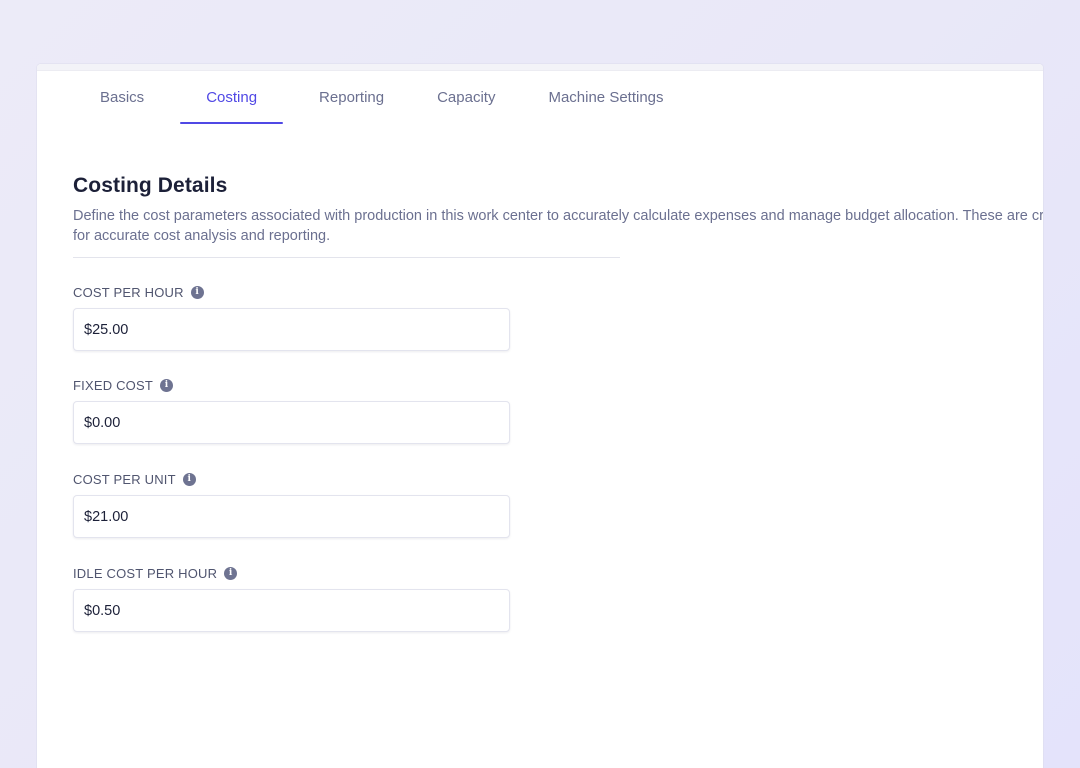 The height and width of the screenshot is (768, 1080). Describe the element at coordinates (113, 385) in the screenshot. I see `fixed-cost-label: FIXED COST` at that location.